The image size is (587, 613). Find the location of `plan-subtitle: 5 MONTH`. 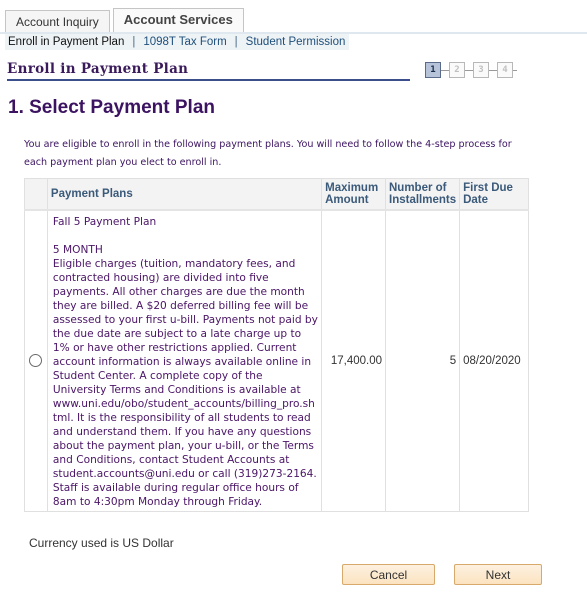

plan-subtitle: 5 MONTH is located at coordinates (77, 249).